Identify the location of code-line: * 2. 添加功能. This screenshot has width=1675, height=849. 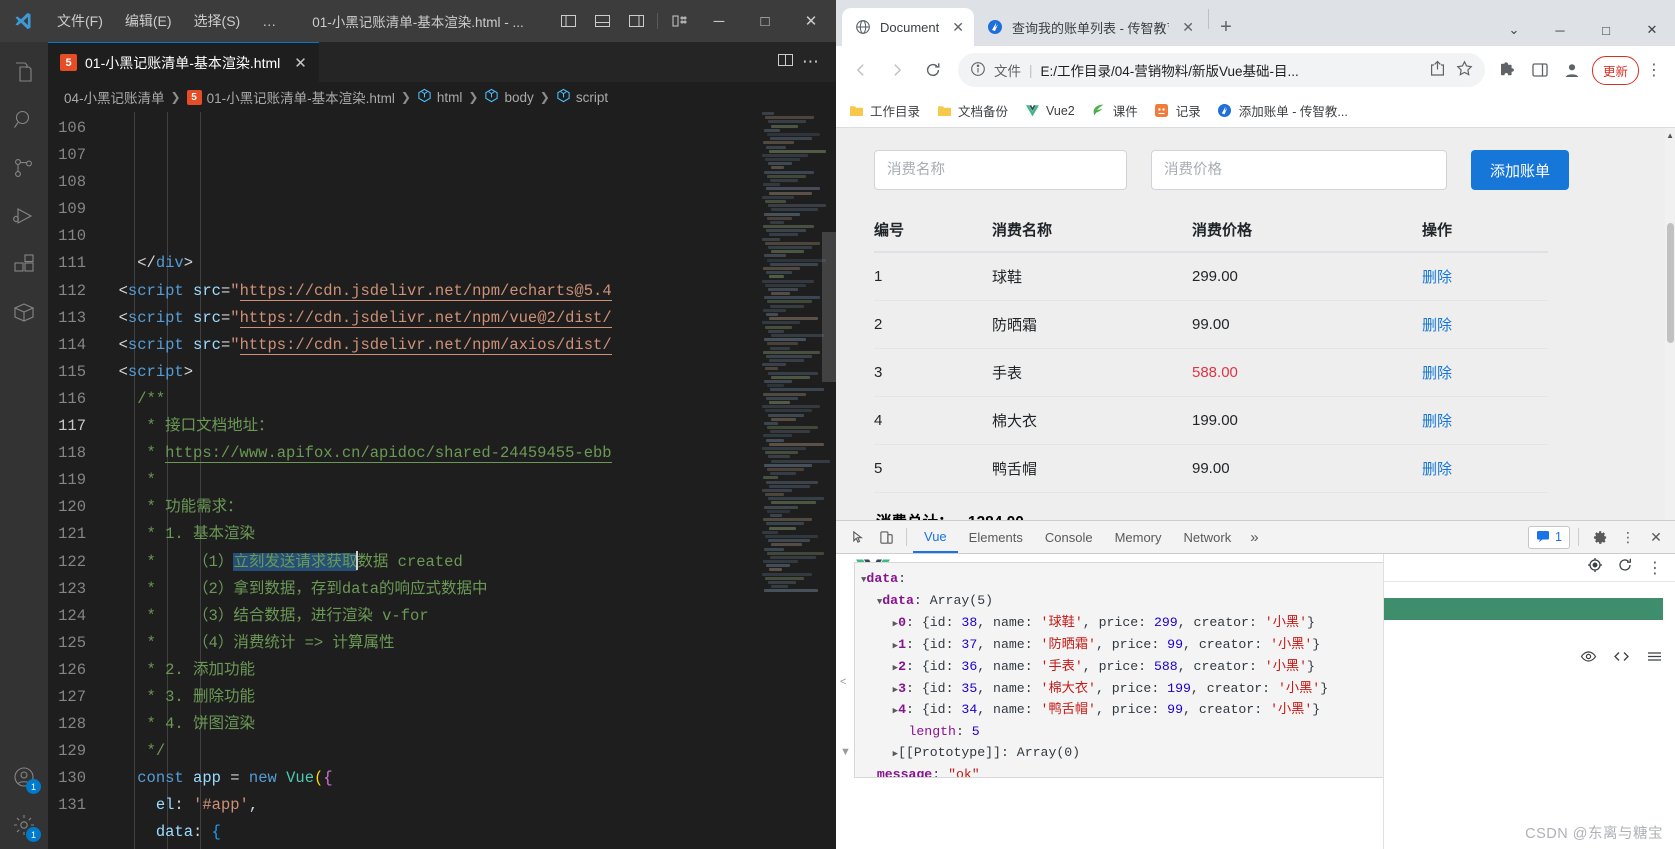
(468, 670).